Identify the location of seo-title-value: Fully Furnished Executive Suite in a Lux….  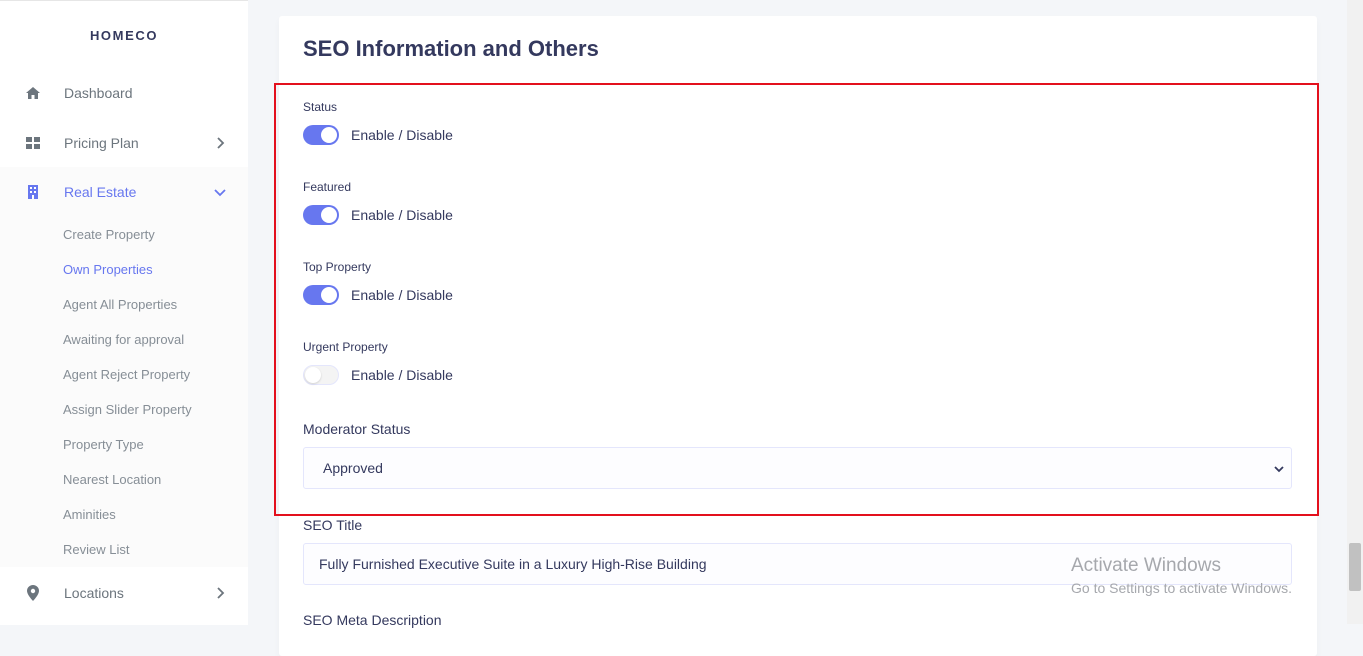
(513, 564).